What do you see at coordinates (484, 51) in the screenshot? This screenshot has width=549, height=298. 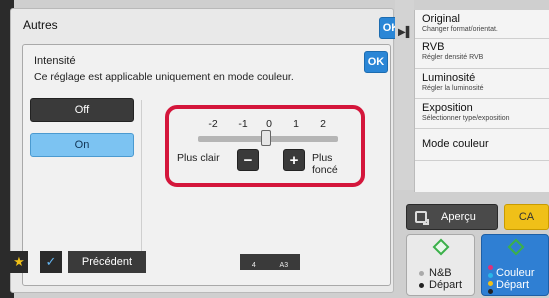 I see `menu-item-rvb: RVB Régler densité RVB` at bounding box center [484, 51].